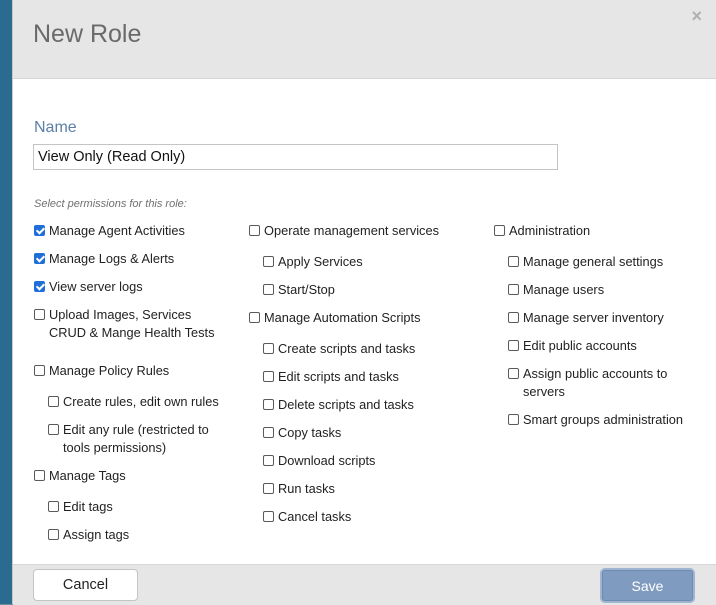  Describe the element at coordinates (55, 127) in the screenshot. I see `name-label: Name` at that location.